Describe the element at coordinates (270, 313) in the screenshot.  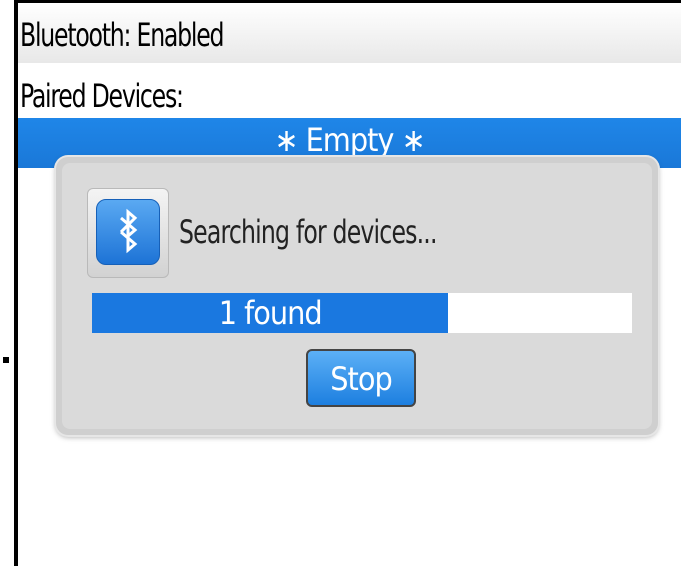
I see `search-progress-label: 1 found` at that location.